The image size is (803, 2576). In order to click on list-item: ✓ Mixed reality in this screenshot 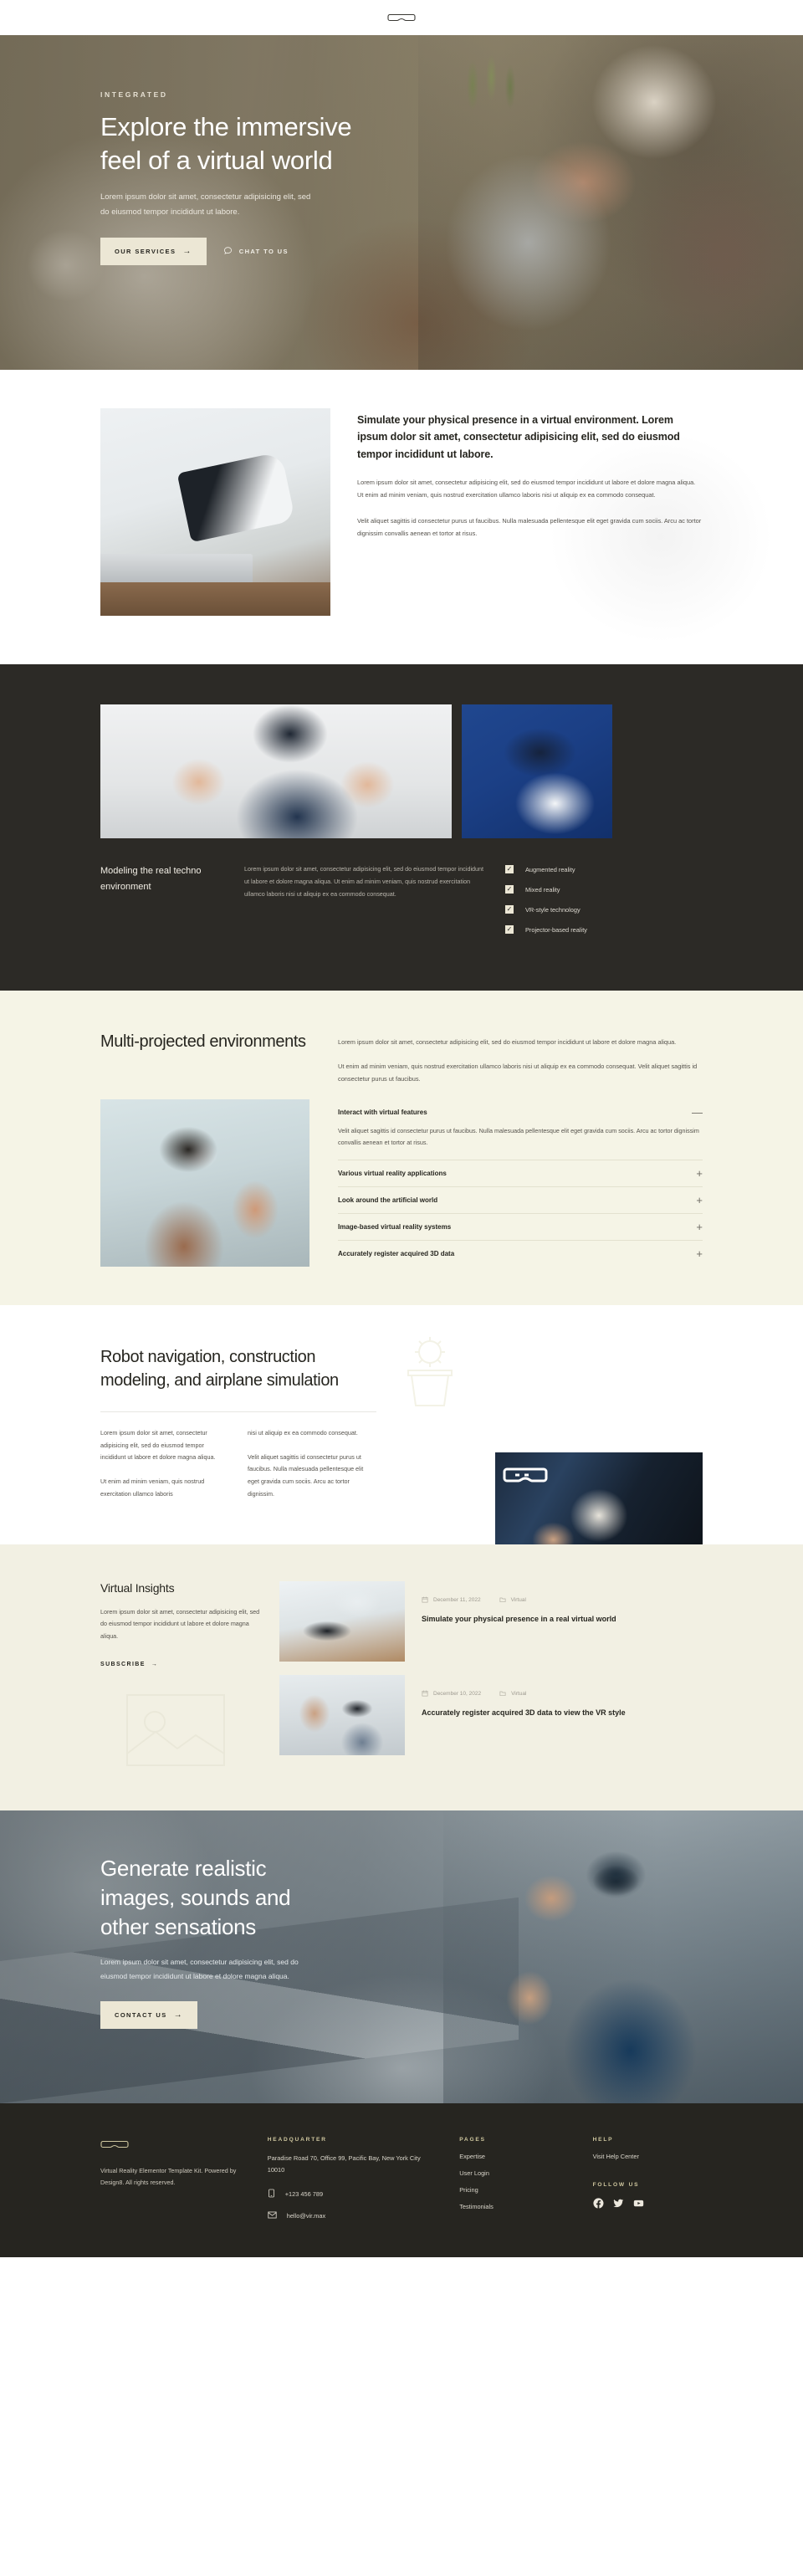, I will do `click(604, 890)`.